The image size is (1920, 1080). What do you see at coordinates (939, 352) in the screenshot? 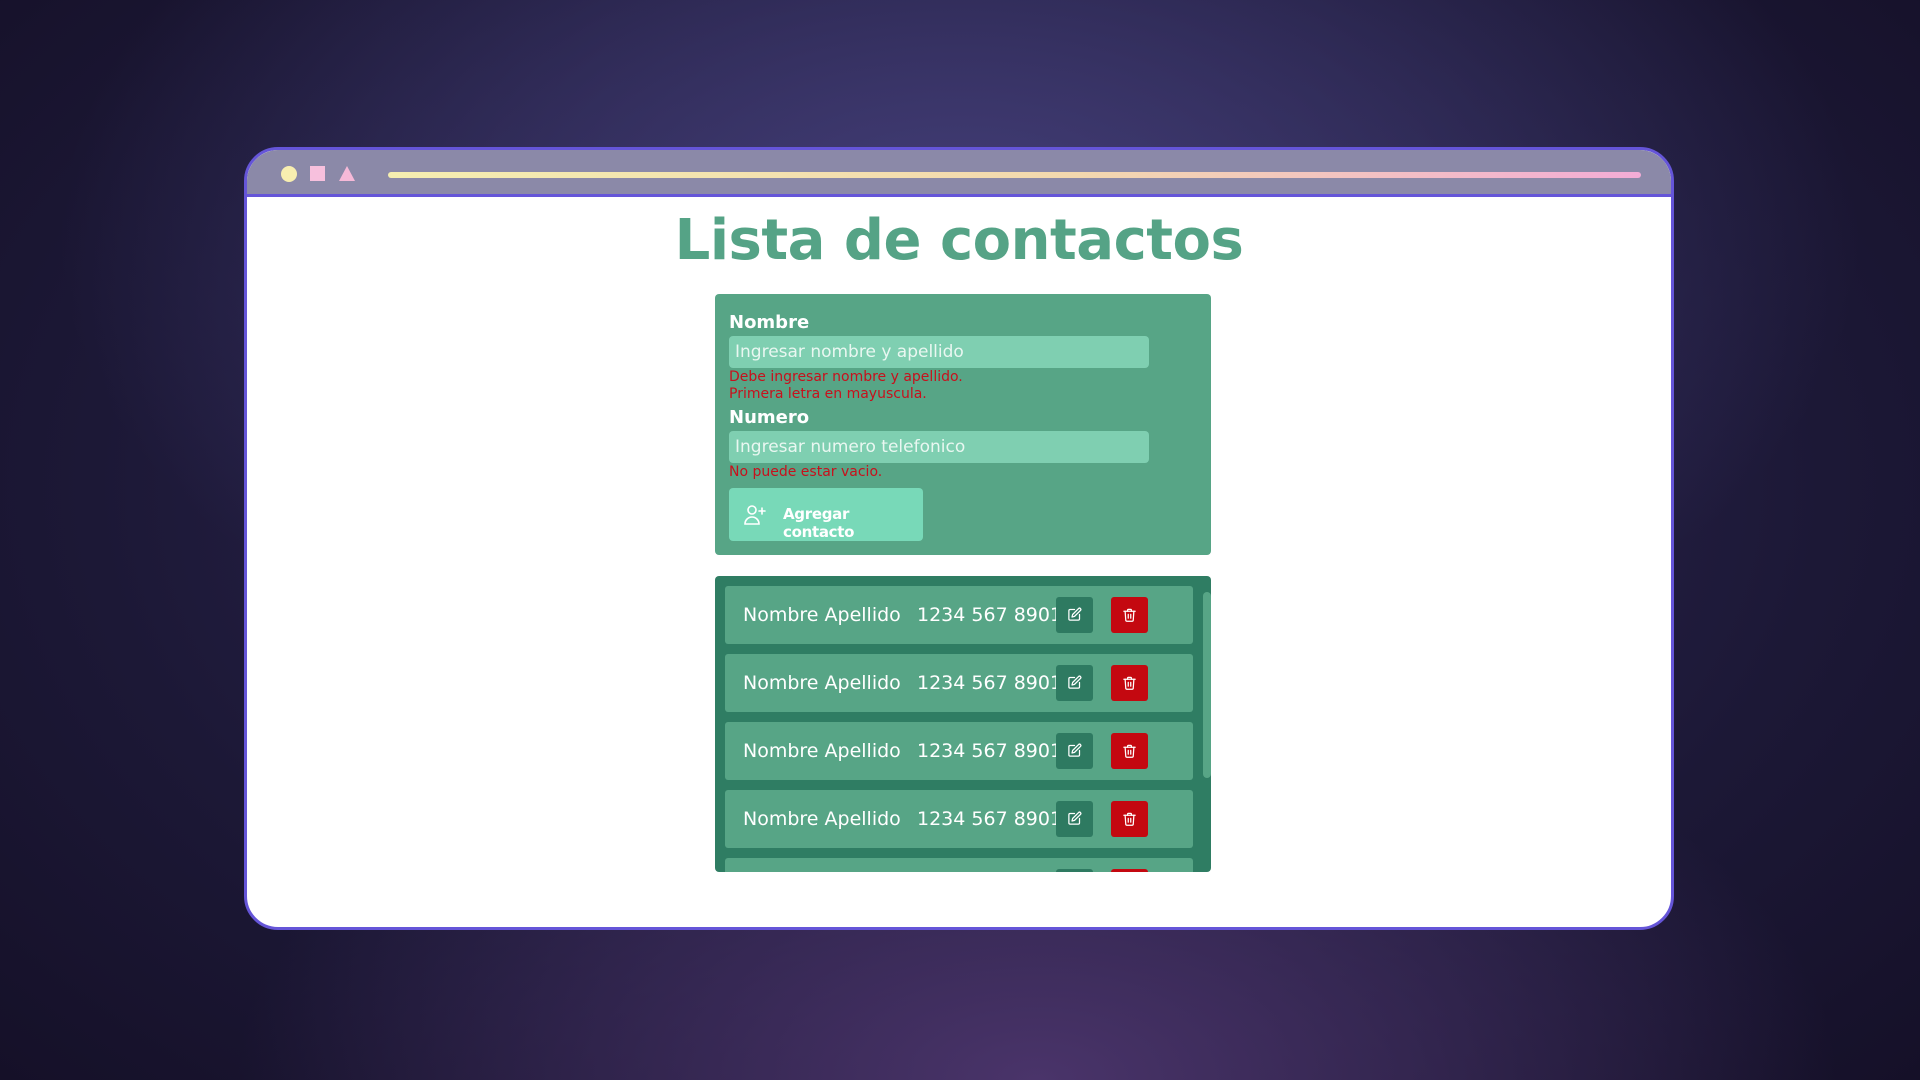
I see `name-input` at bounding box center [939, 352].